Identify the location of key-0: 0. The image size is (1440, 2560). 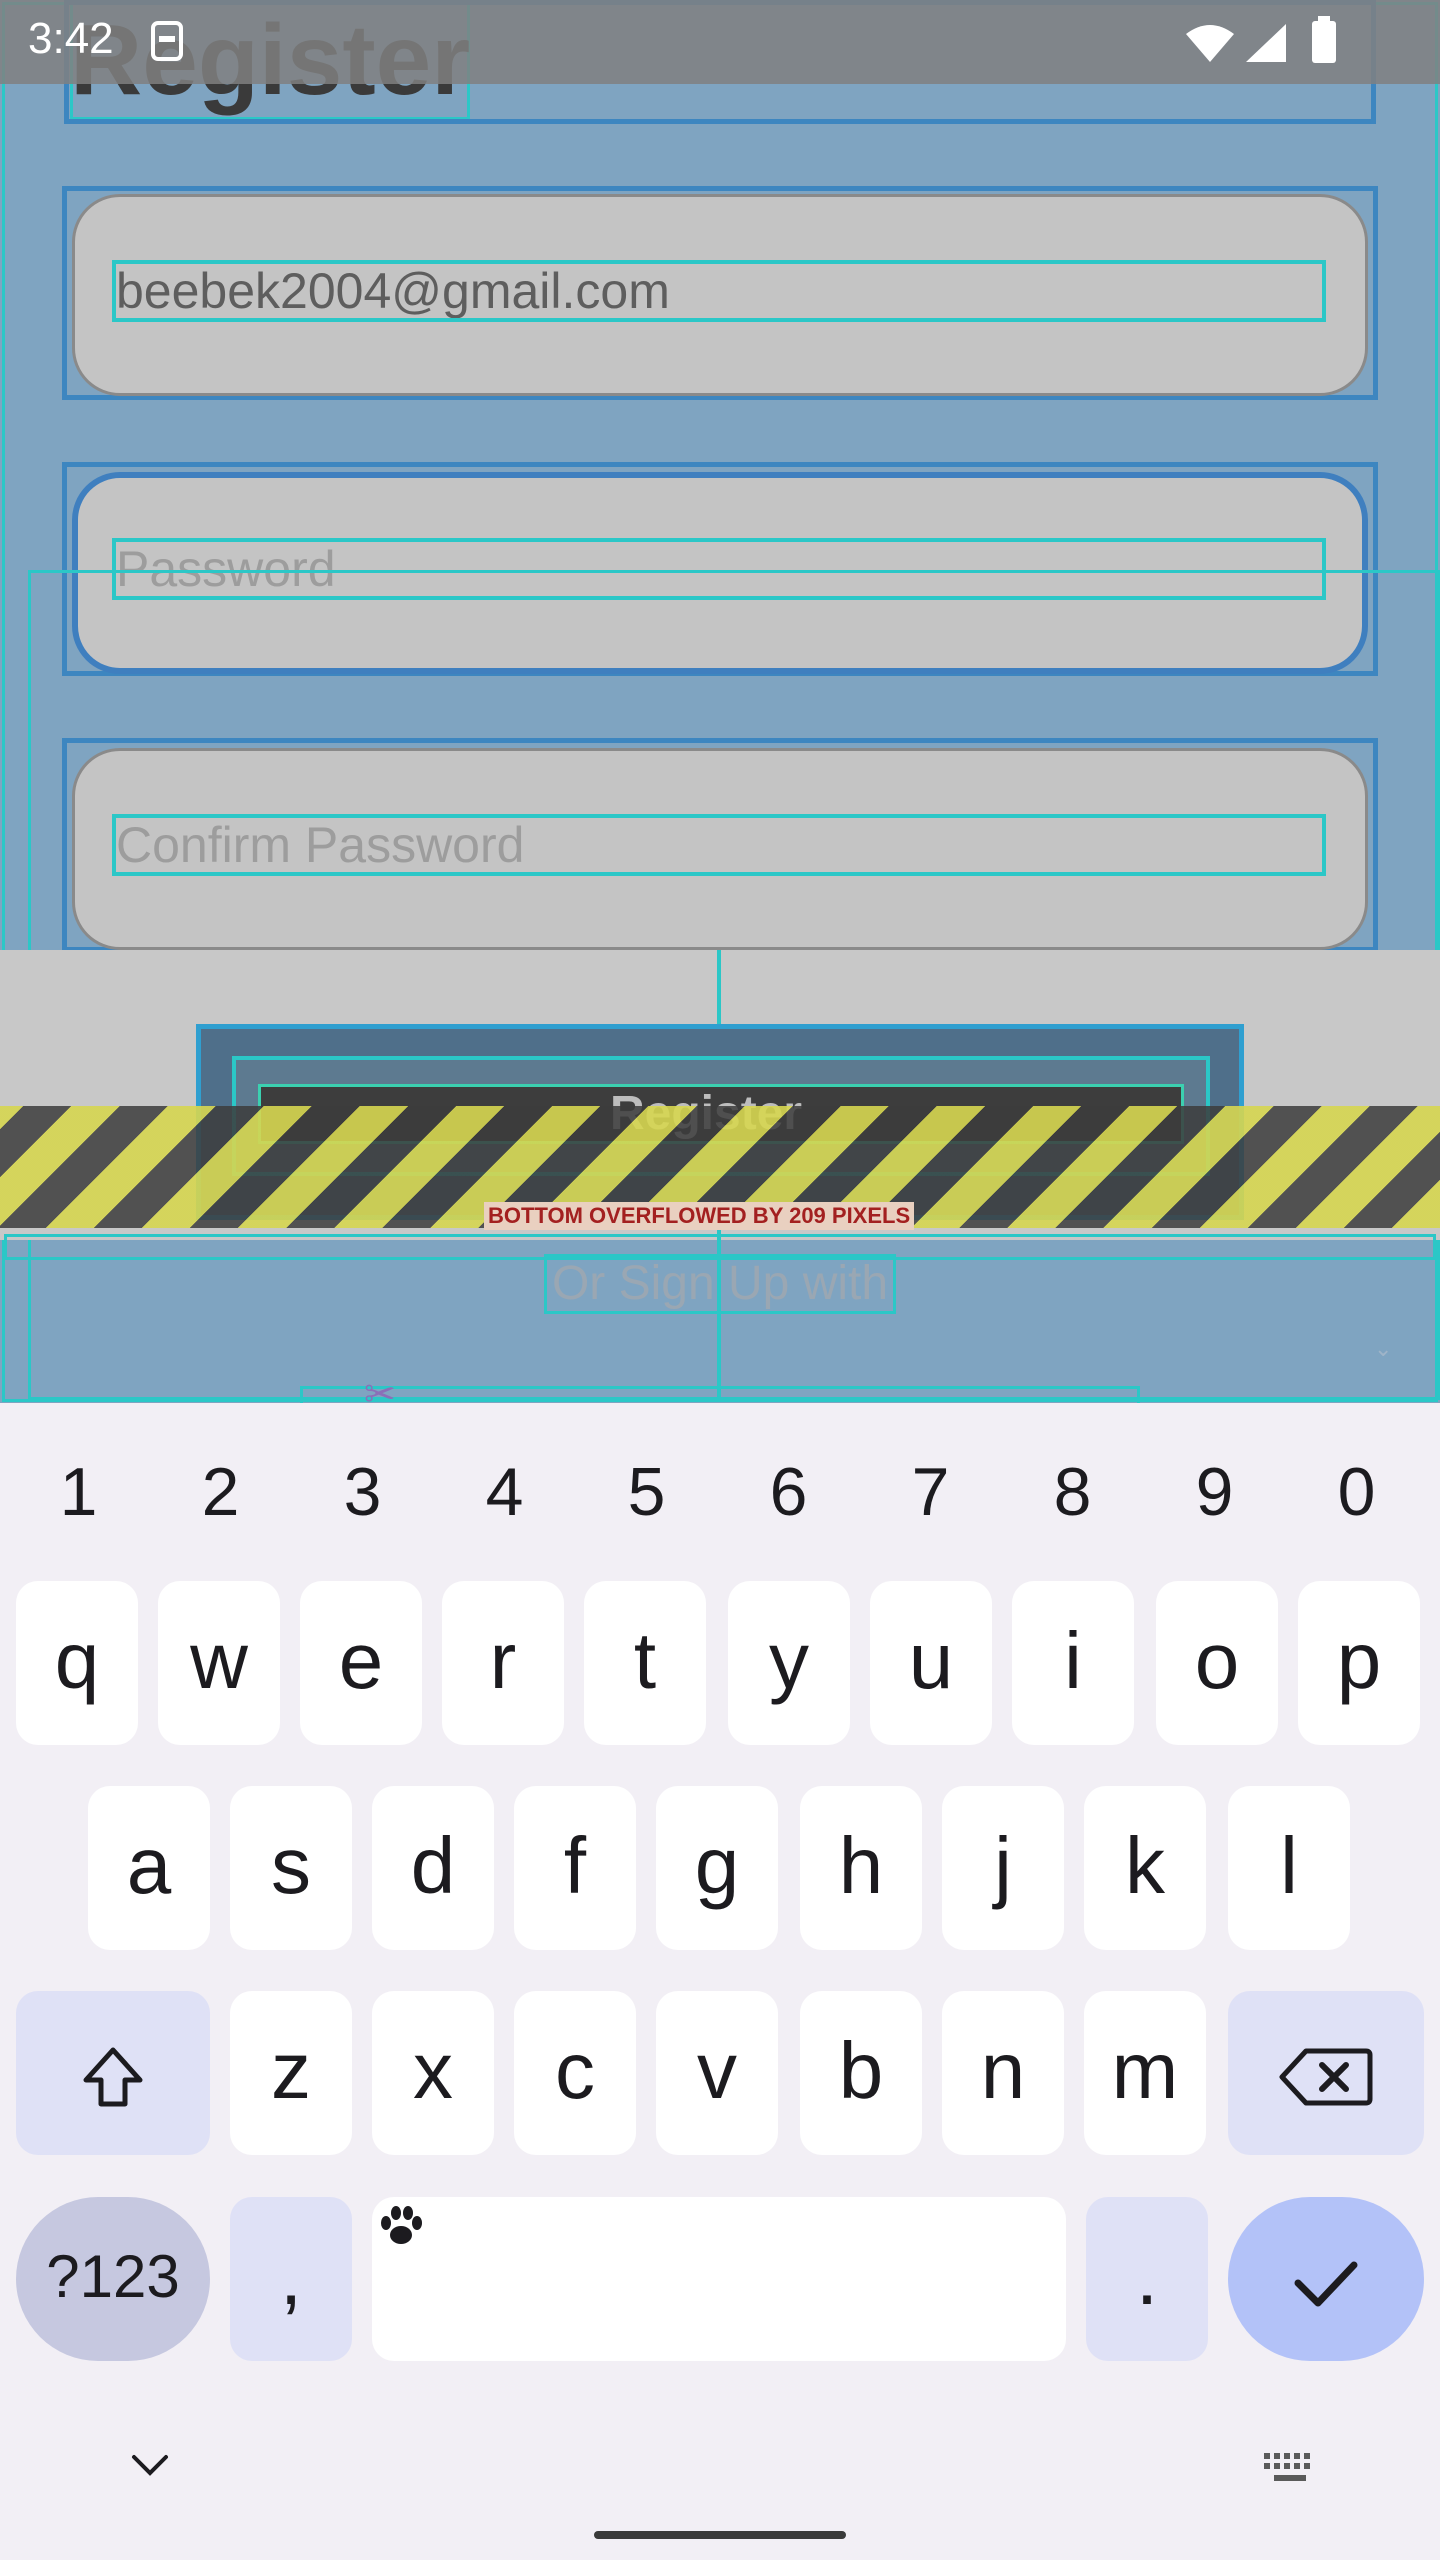
(1356, 1492).